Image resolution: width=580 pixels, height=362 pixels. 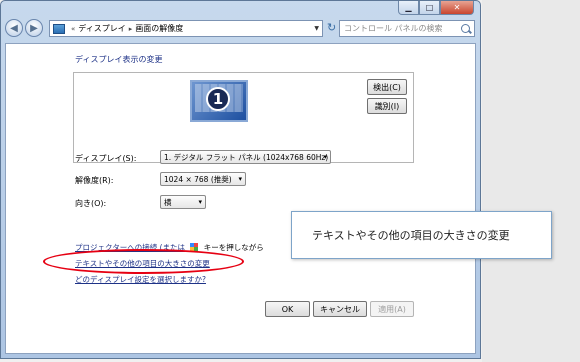 I want to click on monitor-number: 1, so click(x=218, y=99).